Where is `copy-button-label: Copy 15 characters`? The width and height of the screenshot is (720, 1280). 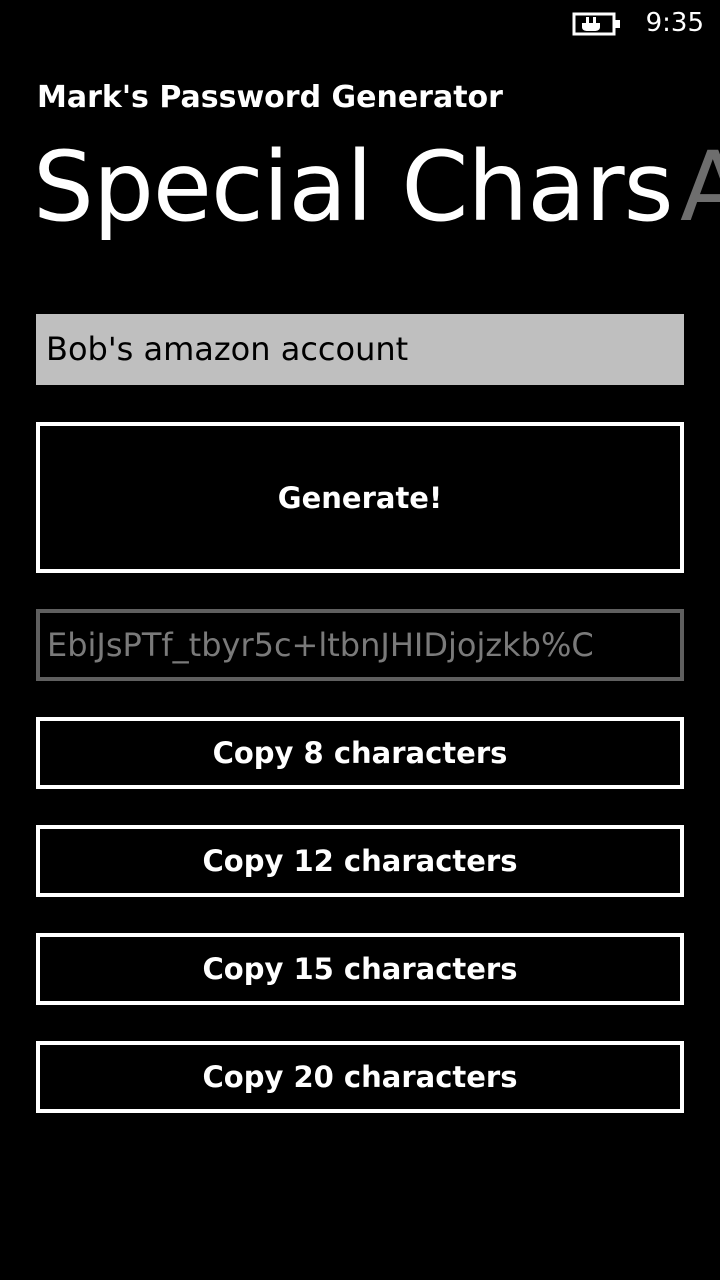 copy-button-label: Copy 15 characters is located at coordinates (360, 969).